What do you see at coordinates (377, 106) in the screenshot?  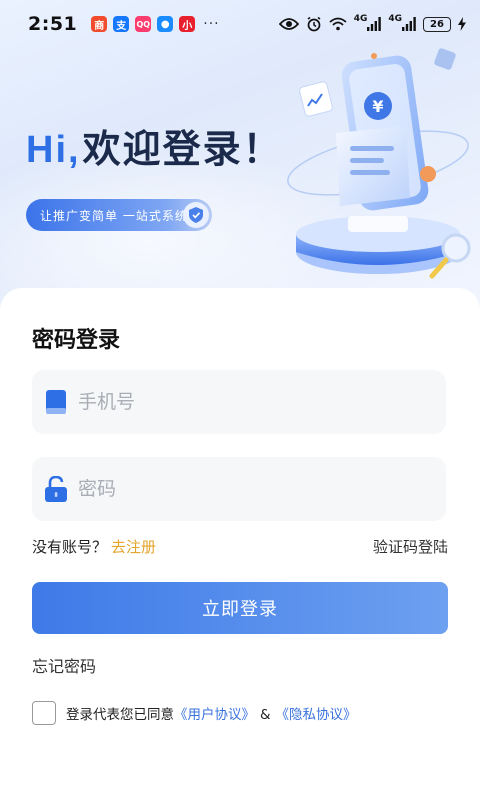 I see `currency-symbol: ¥` at bounding box center [377, 106].